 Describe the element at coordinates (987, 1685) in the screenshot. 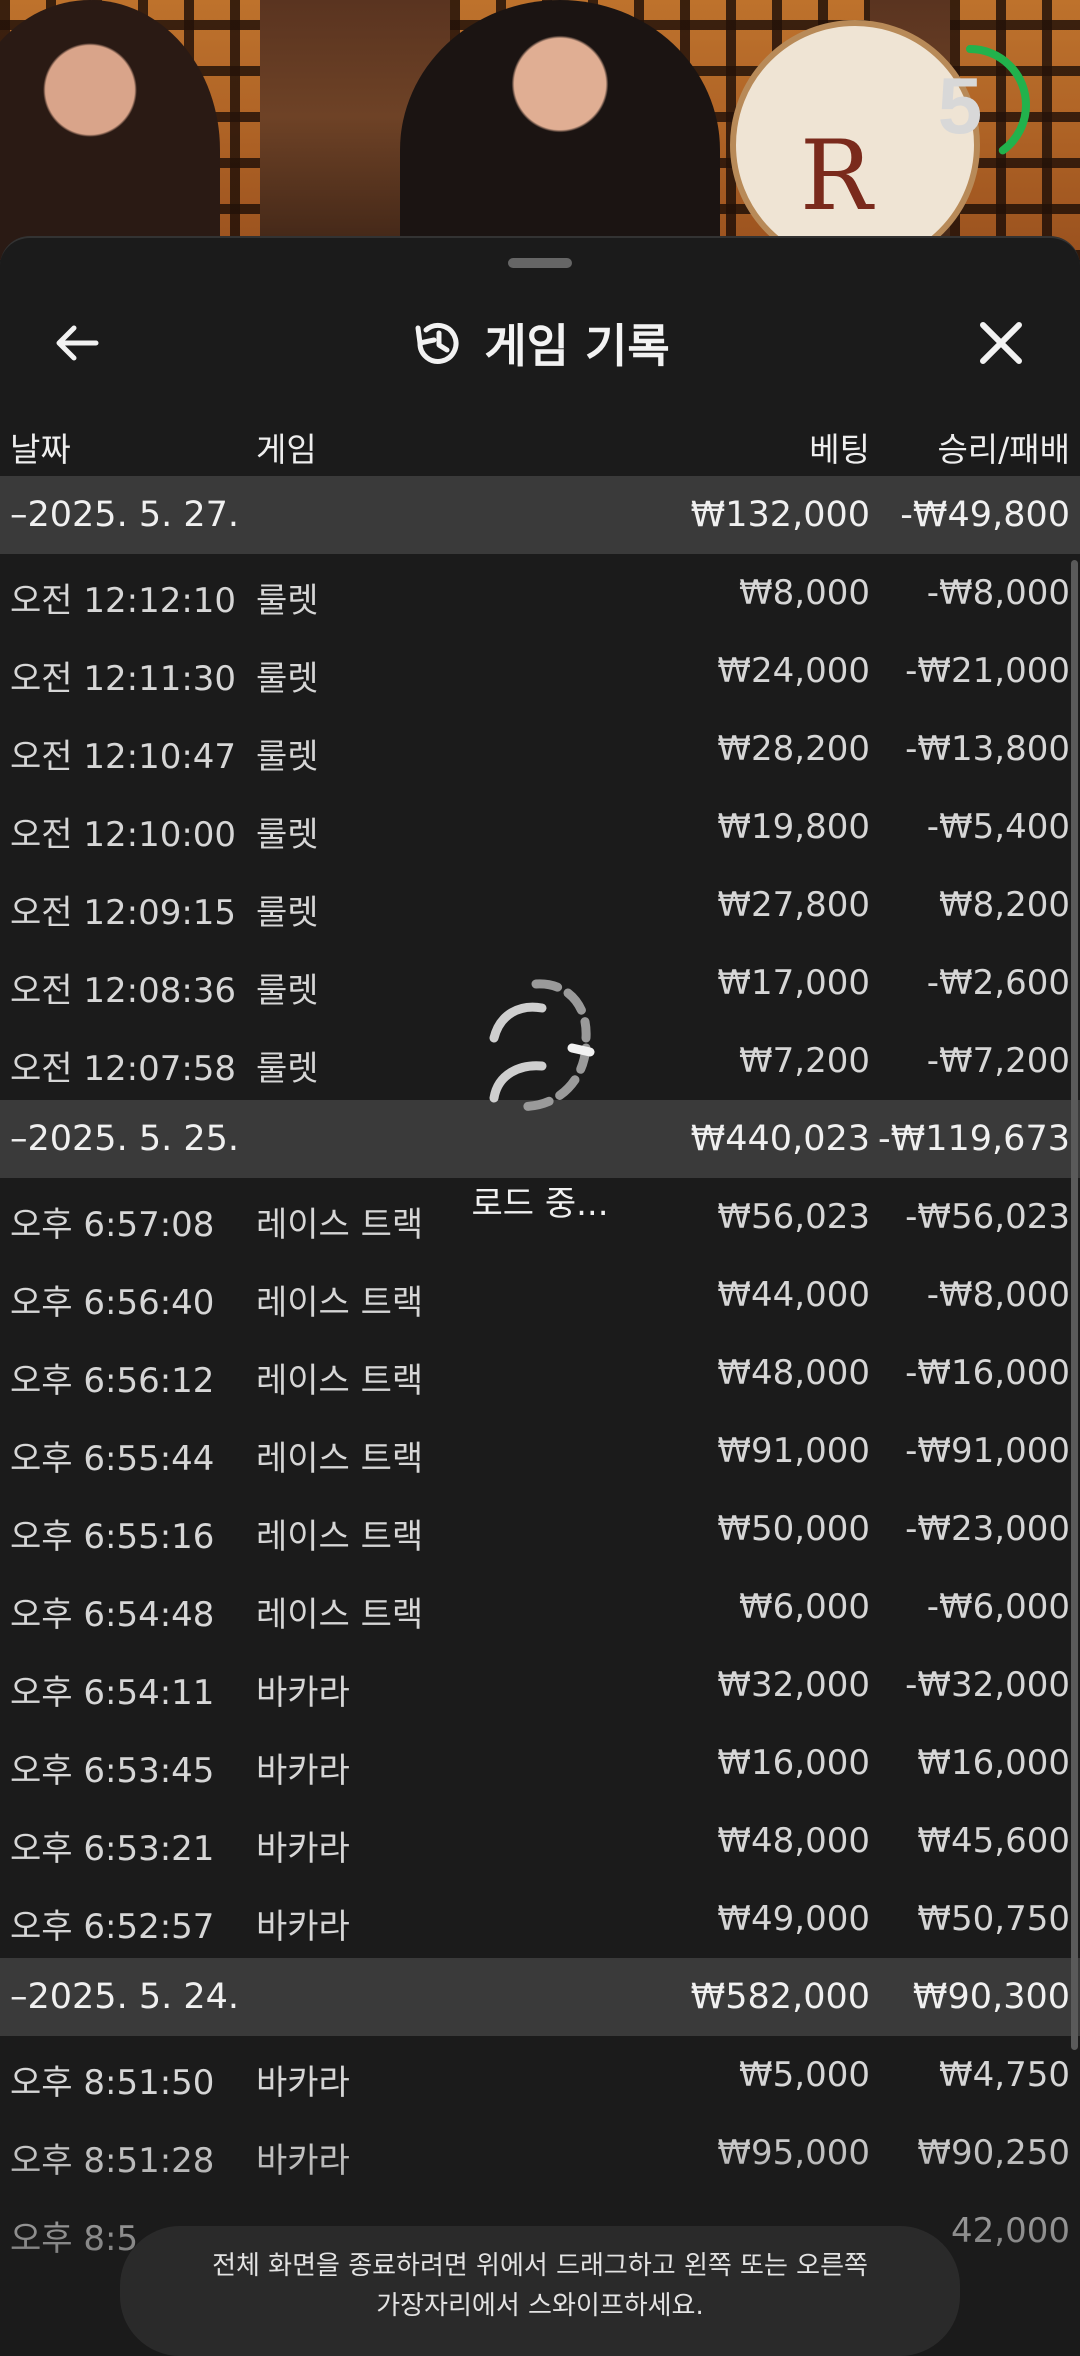

I see `row-winloss: -₩32,000` at that location.